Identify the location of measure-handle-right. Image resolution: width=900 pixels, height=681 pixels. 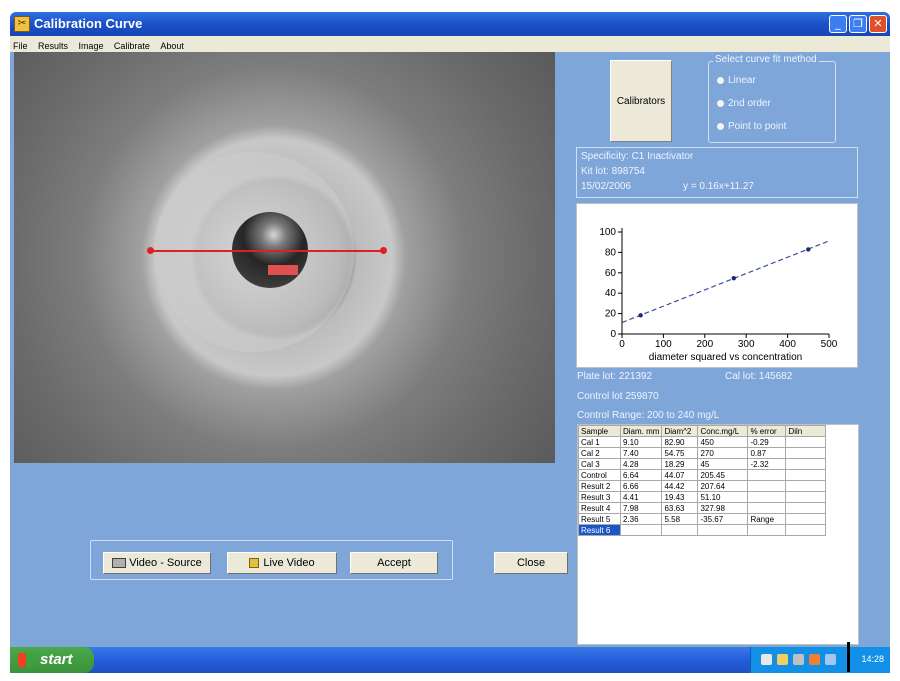
(383, 250).